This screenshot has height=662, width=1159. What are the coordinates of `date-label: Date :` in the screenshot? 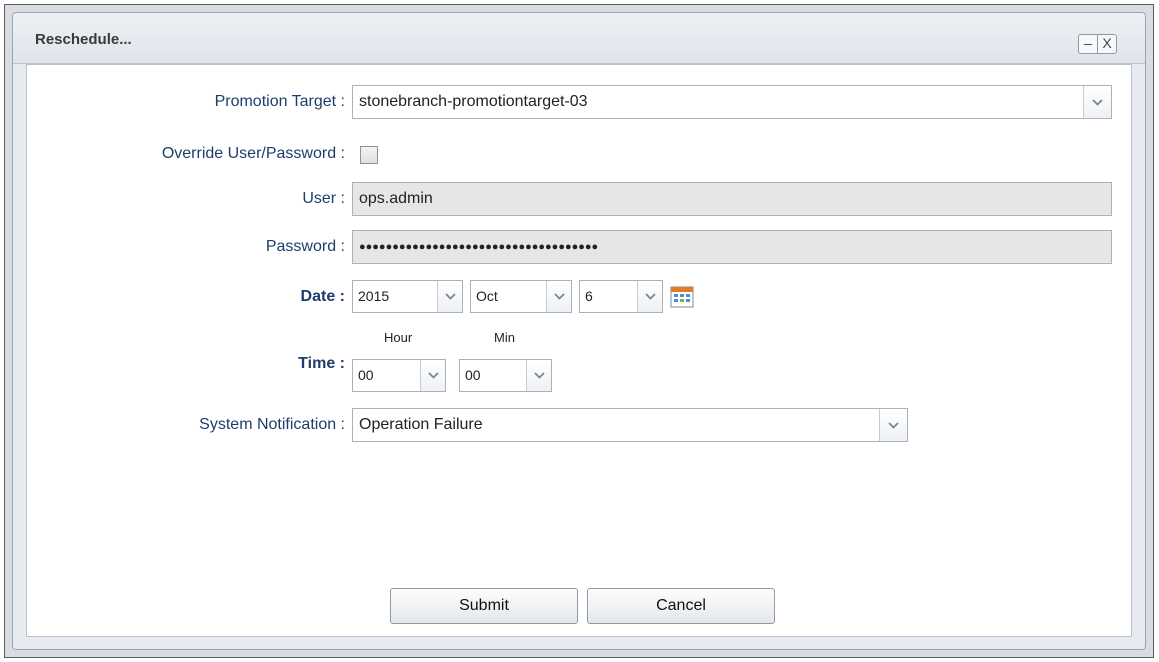 It's located at (322, 296).